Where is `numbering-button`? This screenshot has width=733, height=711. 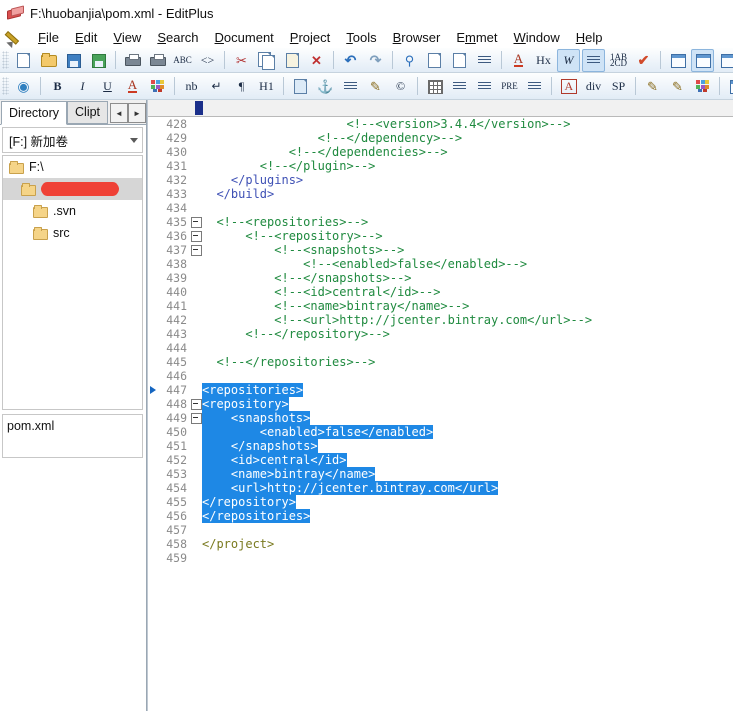
numbering-button is located at coordinates (484, 60).